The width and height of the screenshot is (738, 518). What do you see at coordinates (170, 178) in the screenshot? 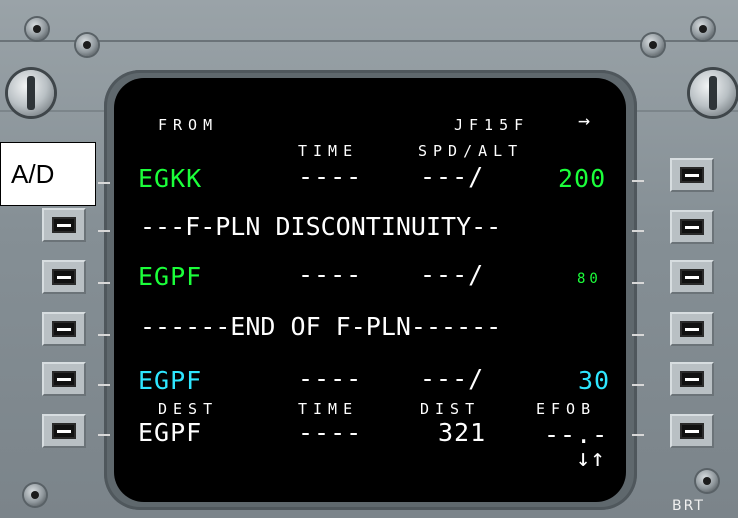
I see `row1-ident: EGKK` at bounding box center [170, 178].